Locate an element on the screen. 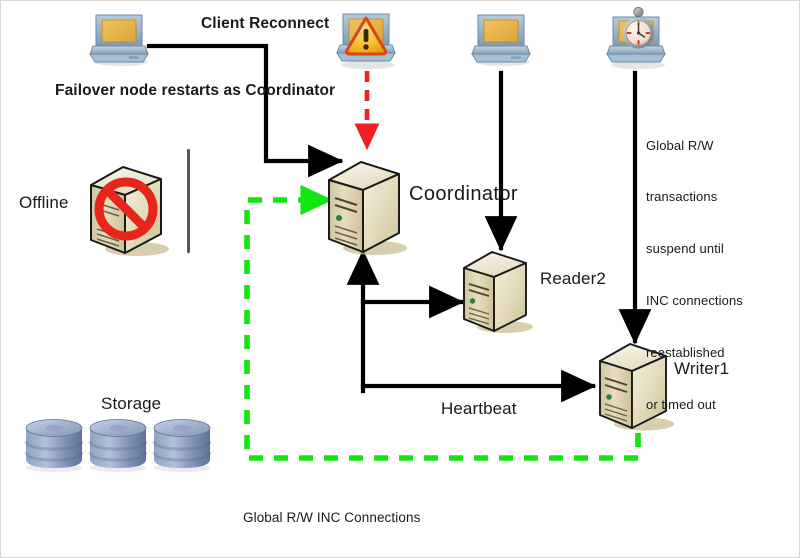 The height and width of the screenshot is (558, 800). timeout-note-line: transactions is located at coordinates (682, 197).